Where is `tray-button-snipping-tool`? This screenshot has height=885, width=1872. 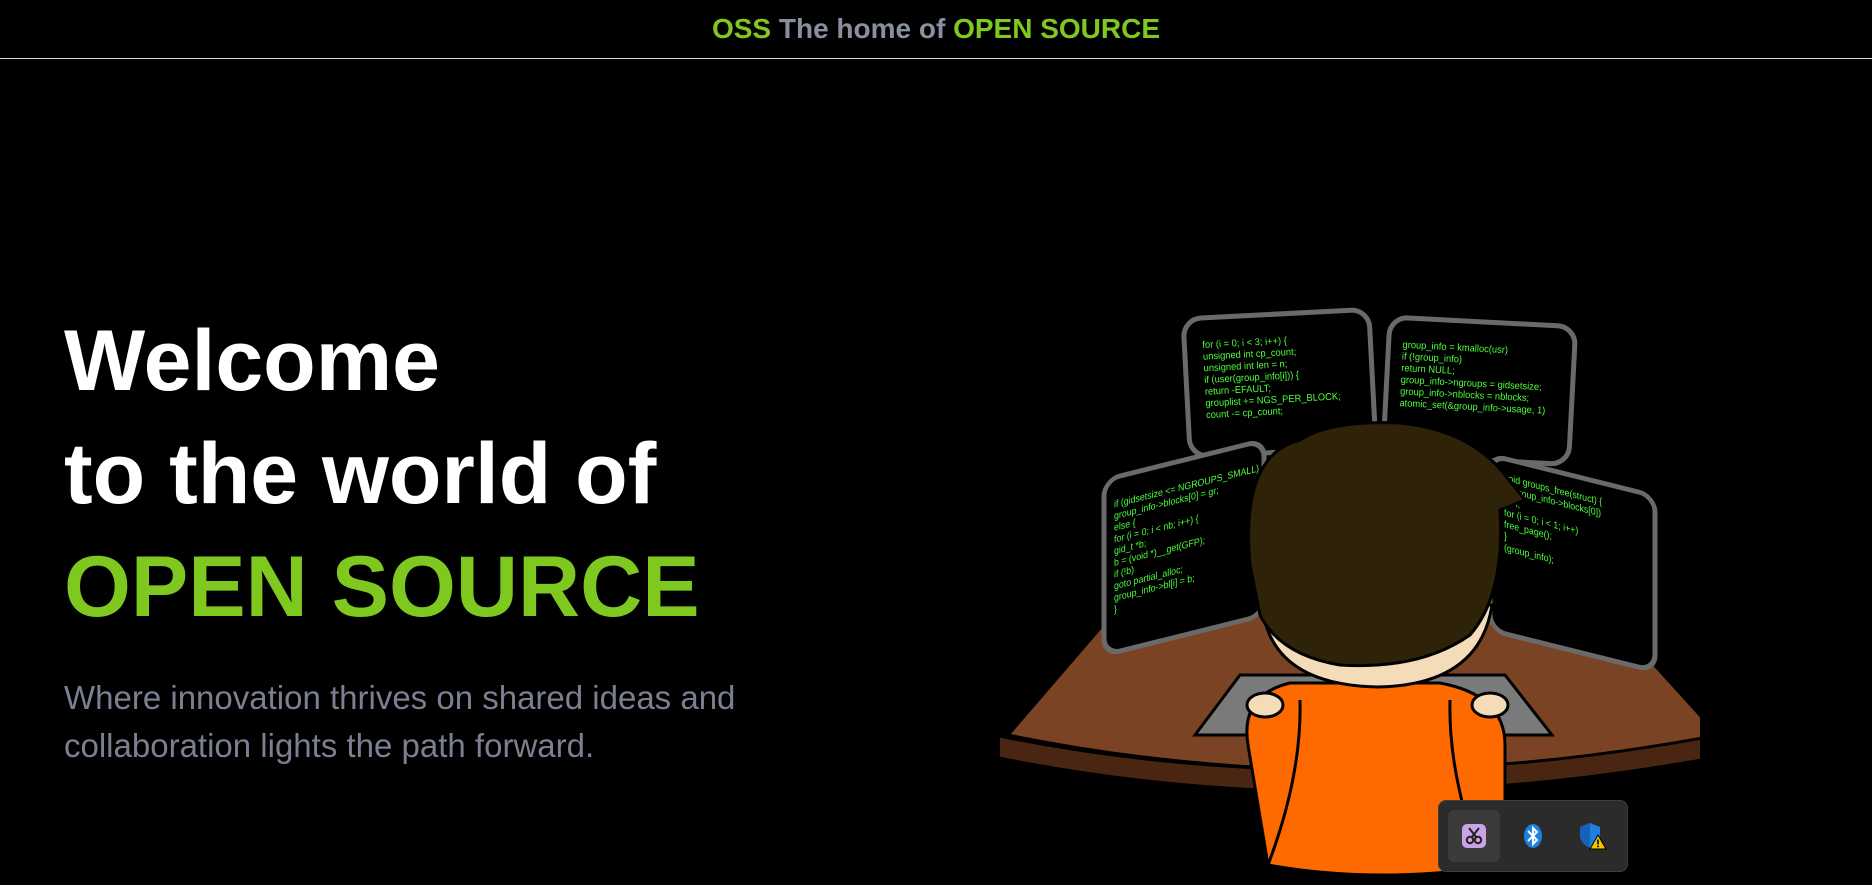
tray-button-snipping-tool is located at coordinates (1474, 836).